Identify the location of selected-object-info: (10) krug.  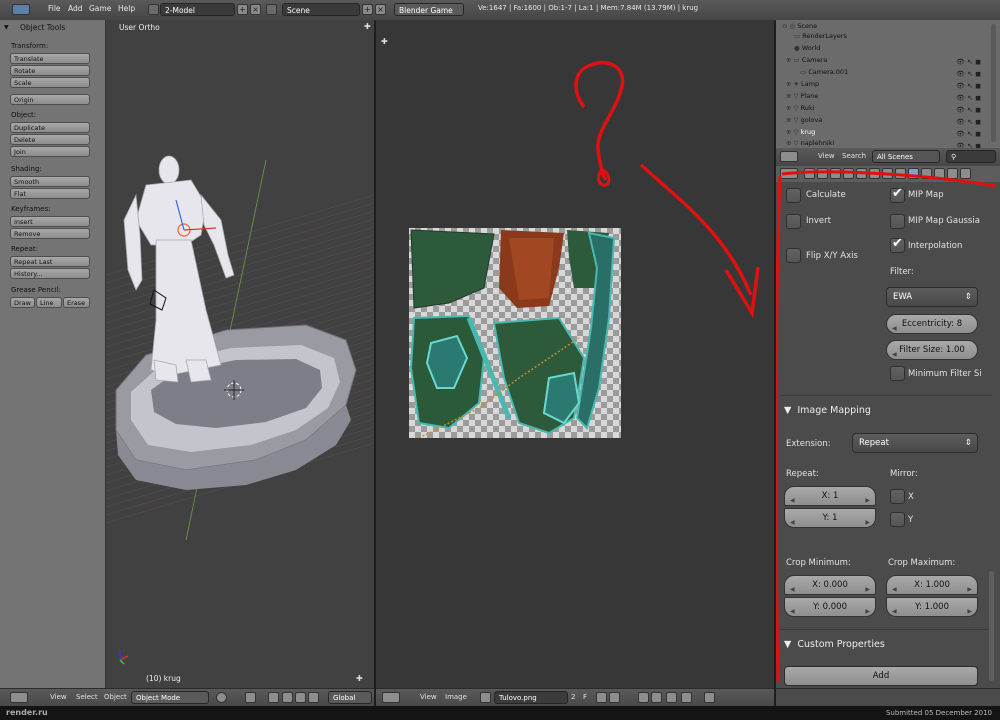
(163, 678).